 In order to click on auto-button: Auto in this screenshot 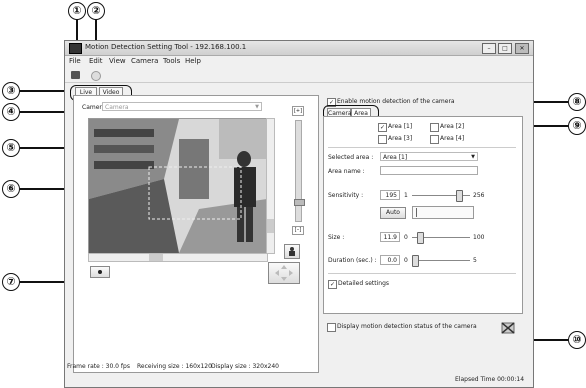, I will do `click(393, 213)`.